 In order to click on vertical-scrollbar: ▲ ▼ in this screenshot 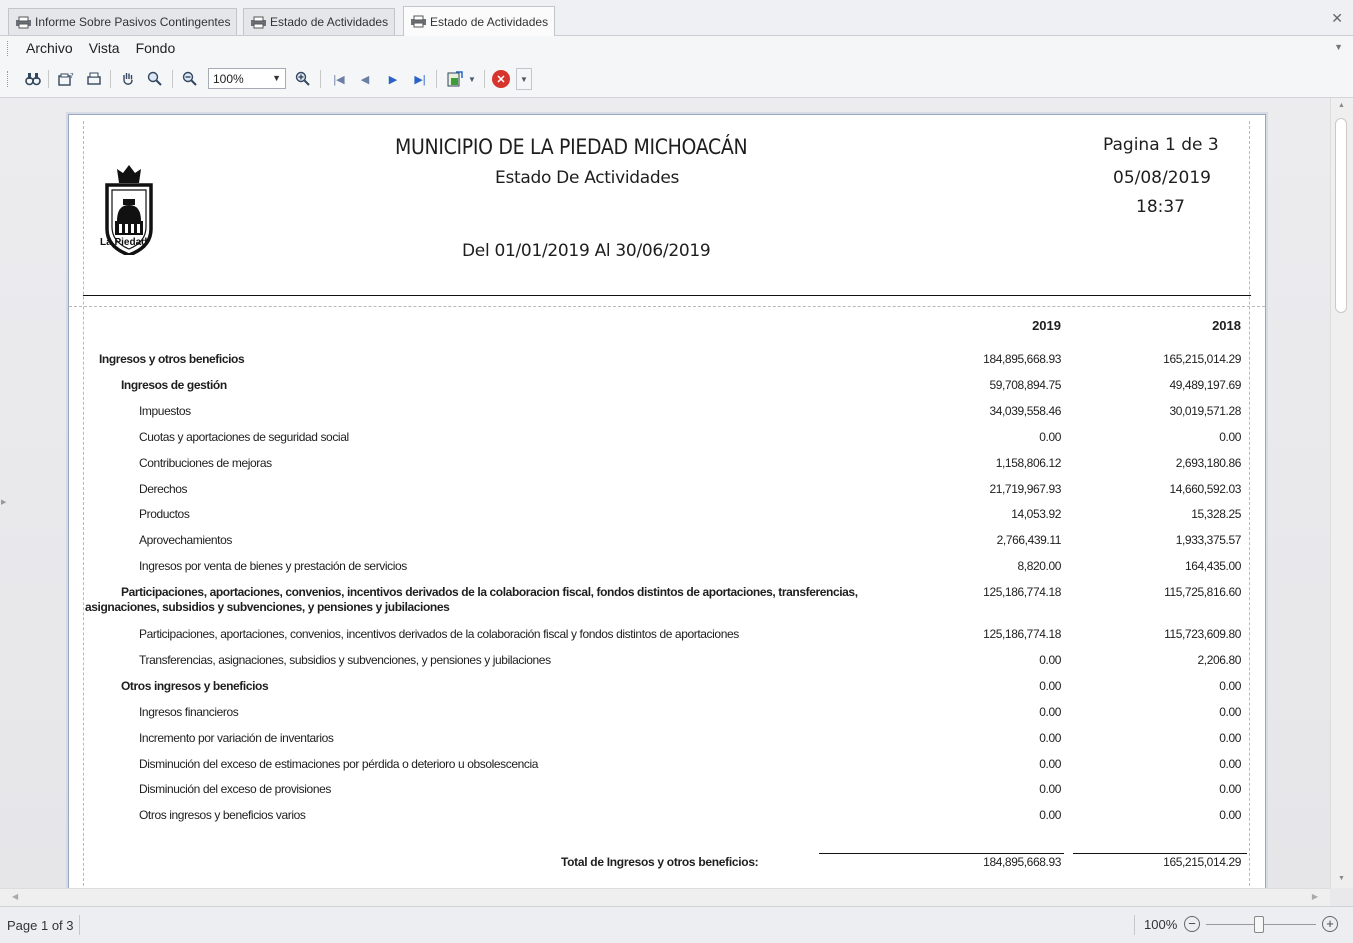, I will do `click(1341, 493)`.